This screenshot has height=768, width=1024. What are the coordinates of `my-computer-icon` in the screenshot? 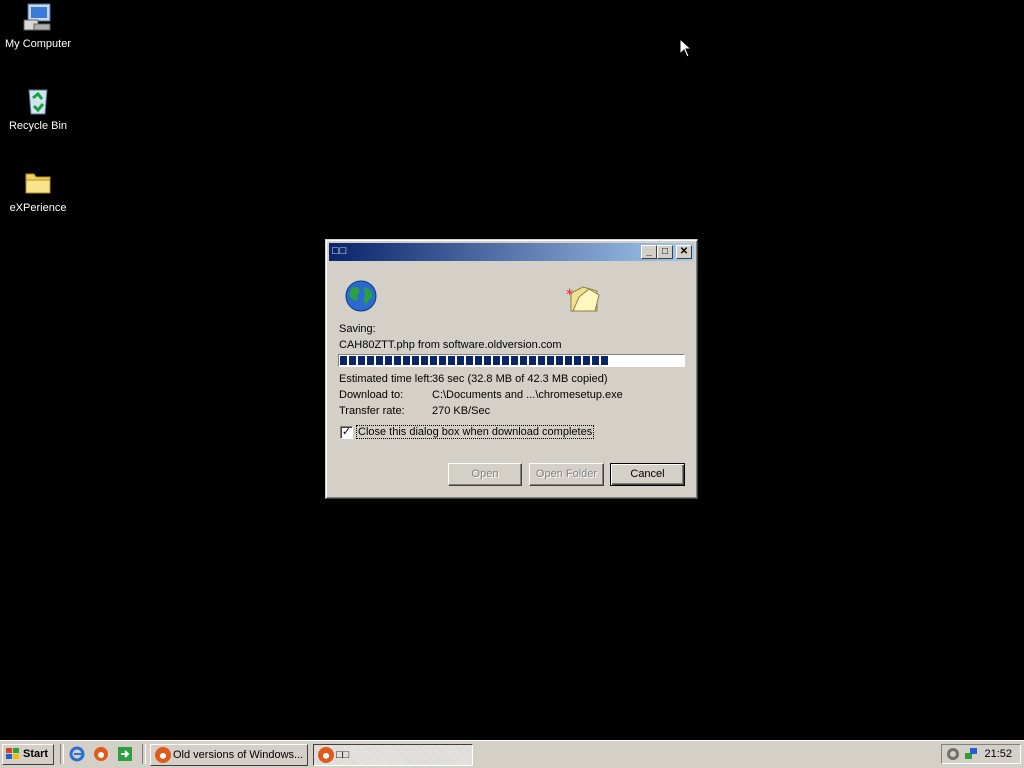 It's located at (38, 18).